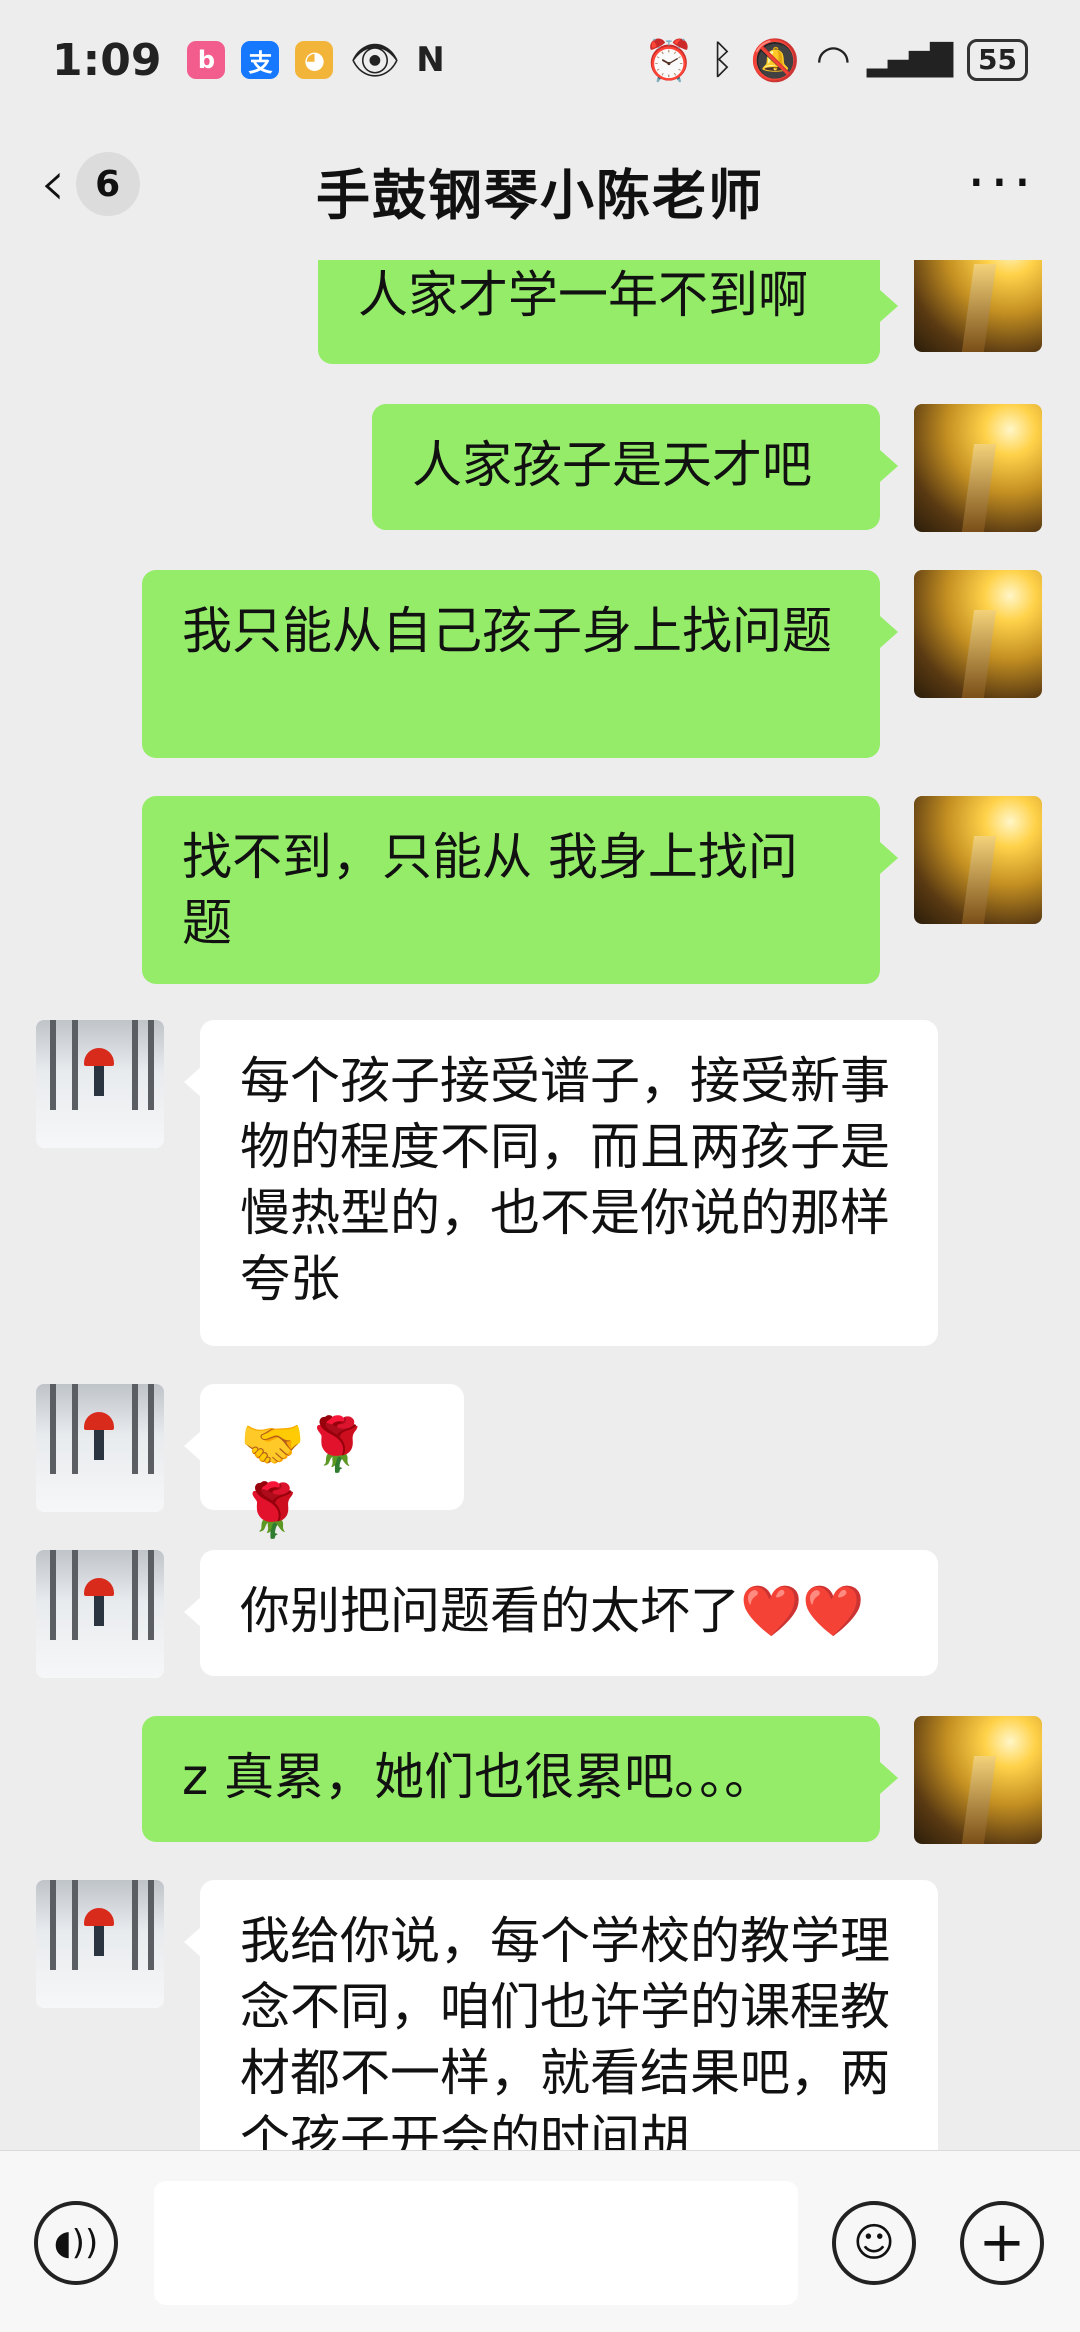 The image size is (1080, 2332). Describe the element at coordinates (375, 60) in the screenshot. I see `eye-icon: 👁` at that location.